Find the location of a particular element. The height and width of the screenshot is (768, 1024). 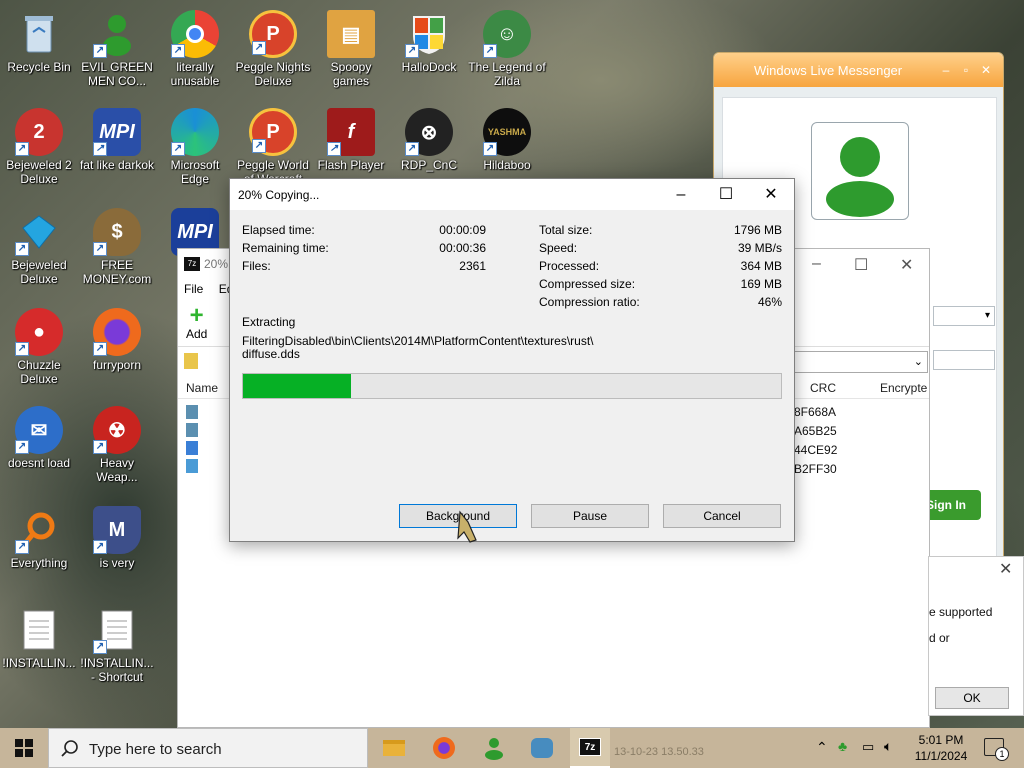

crc-value: 8F668A is located at coordinates (815, 412).